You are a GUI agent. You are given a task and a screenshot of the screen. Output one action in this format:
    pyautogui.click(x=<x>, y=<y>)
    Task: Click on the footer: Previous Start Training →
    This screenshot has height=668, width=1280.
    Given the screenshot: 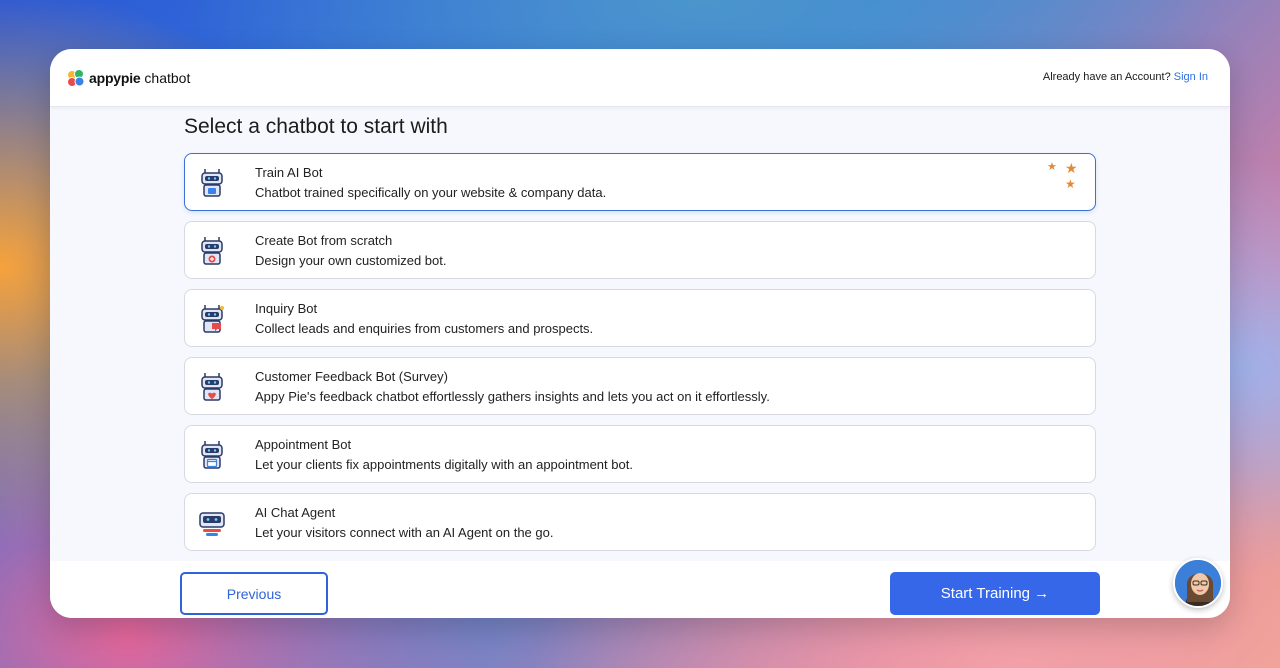 What is the action you would take?
    pyautogui.click(x=640, y=589)
    